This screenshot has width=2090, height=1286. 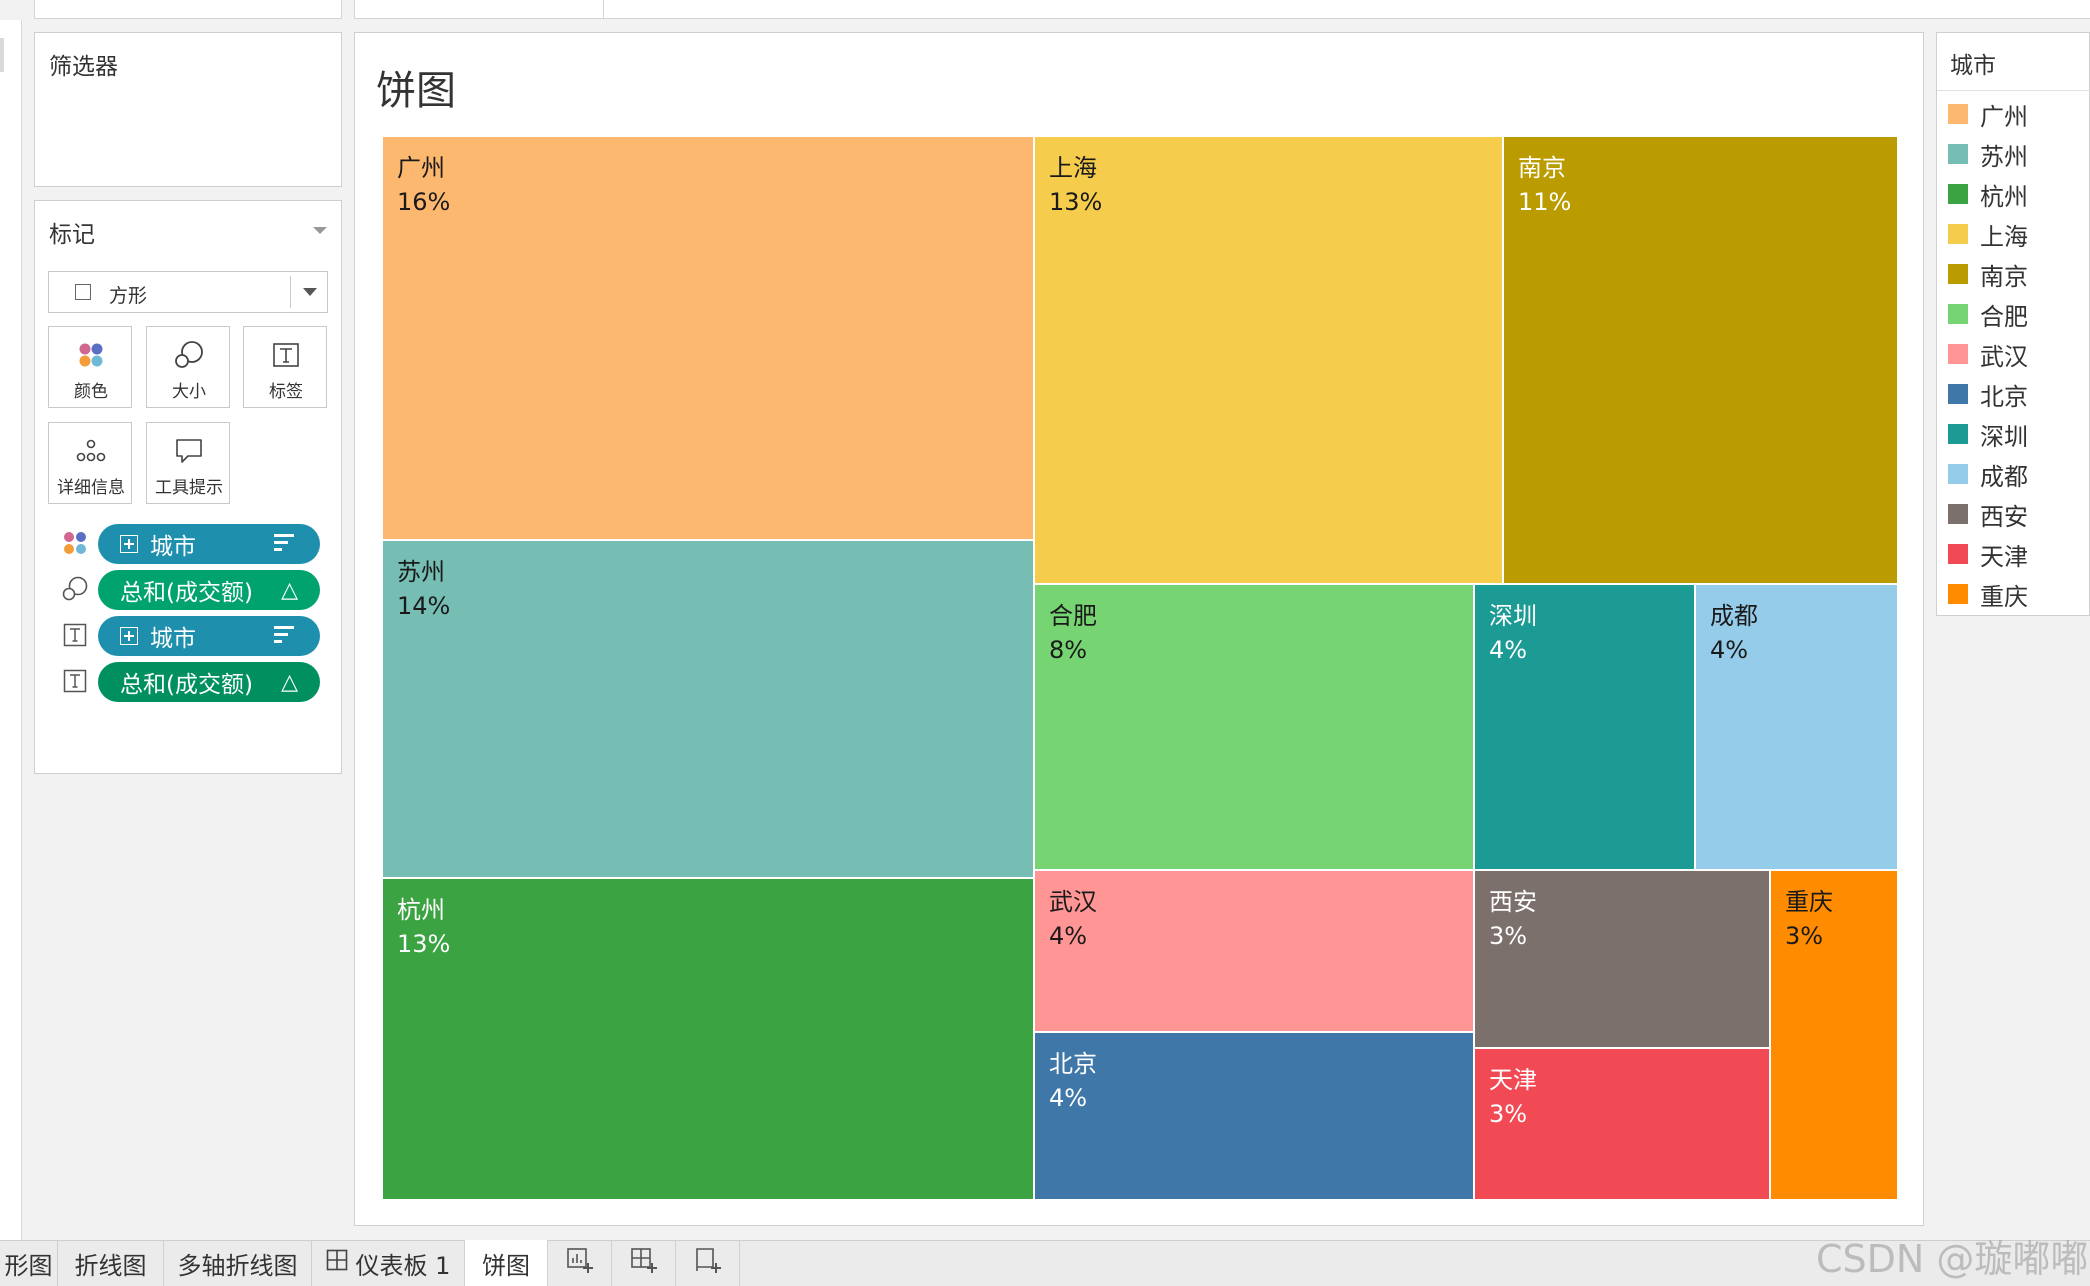 I want to click on detail-button-label: 详细信息, so click(x=91, y=488).